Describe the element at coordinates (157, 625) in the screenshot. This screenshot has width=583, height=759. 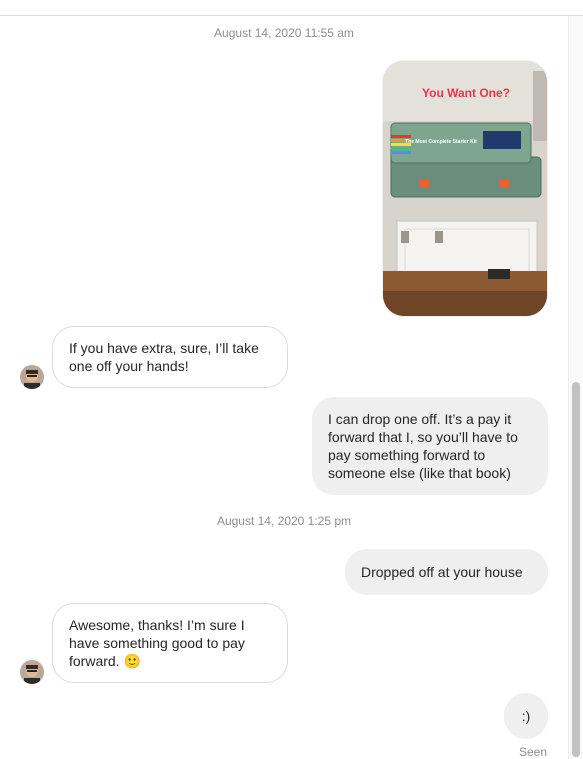
I see `message-line: Awesome, thanks! I’m sure I` at that location.